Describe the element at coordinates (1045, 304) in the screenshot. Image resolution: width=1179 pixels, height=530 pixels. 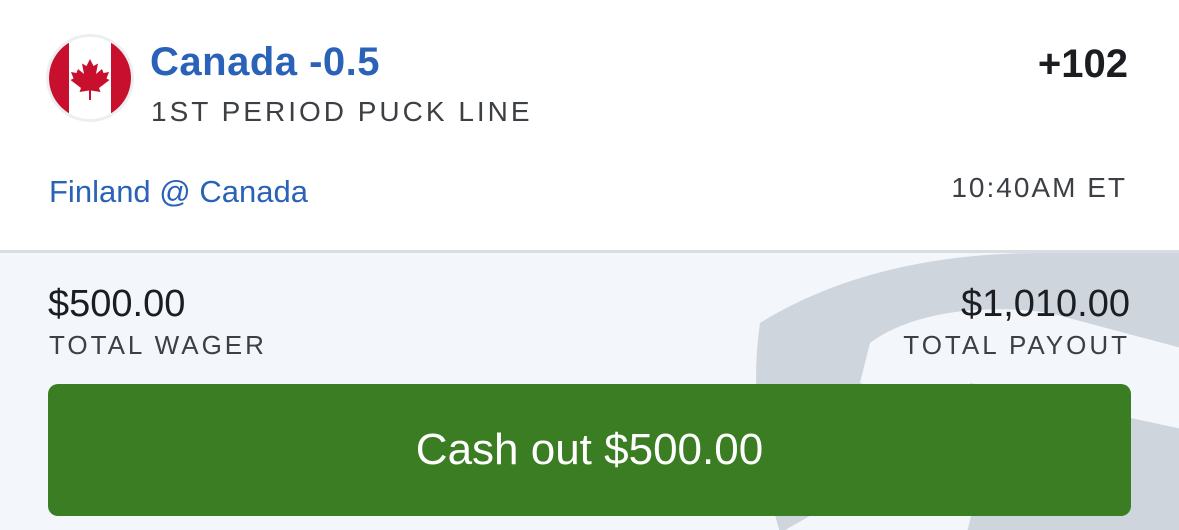
I see `total-payout-amount: $1,010.00` at that location.